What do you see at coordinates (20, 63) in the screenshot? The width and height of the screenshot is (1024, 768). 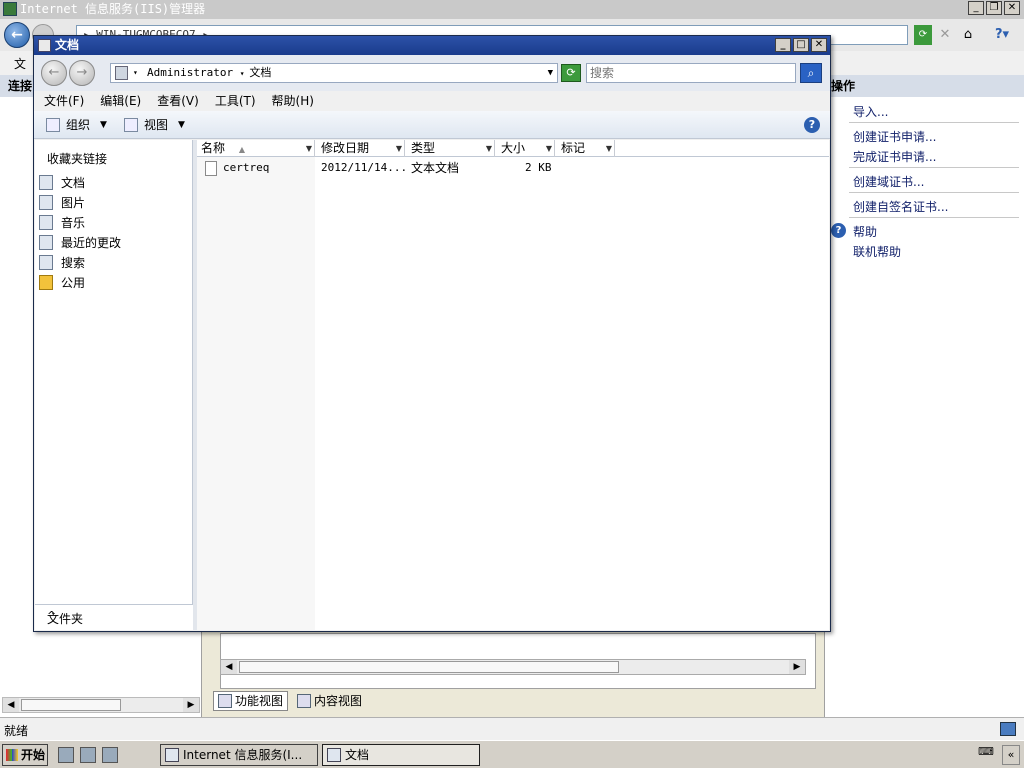 I see `iis-menu-file: 文` at bounding box center [20, 63].